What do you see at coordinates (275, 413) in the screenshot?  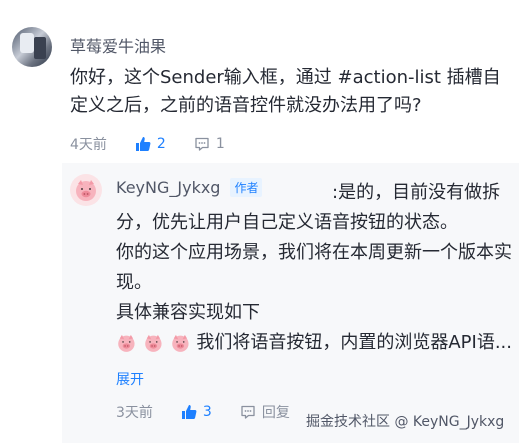 I see `reply-reply-label: 回复` at bounding box center [275, 413].